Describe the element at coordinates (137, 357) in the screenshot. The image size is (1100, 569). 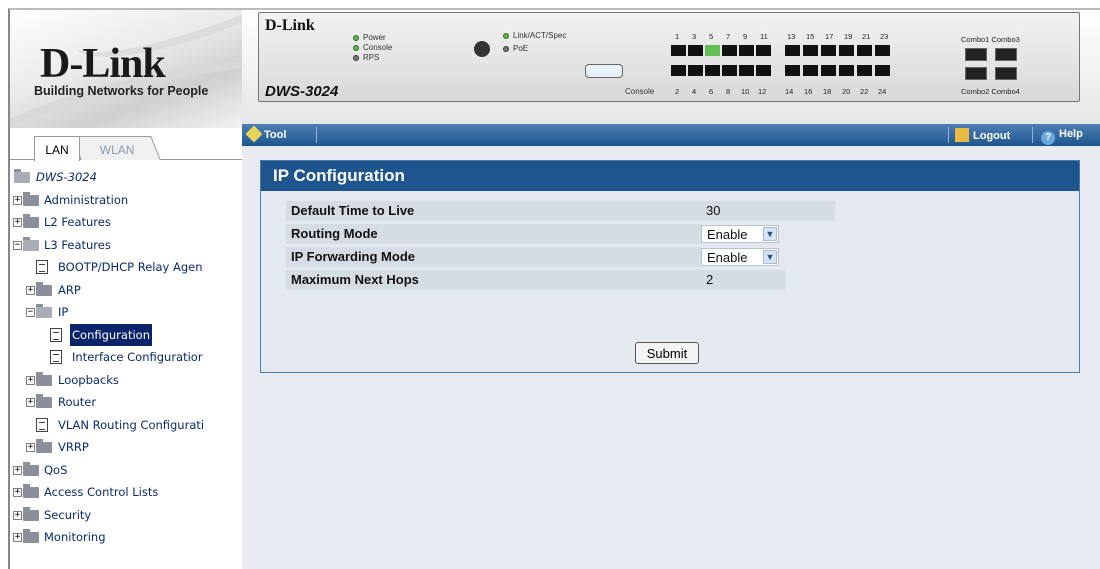
I see `tree-item-label: Interface Configuratior` at that location.